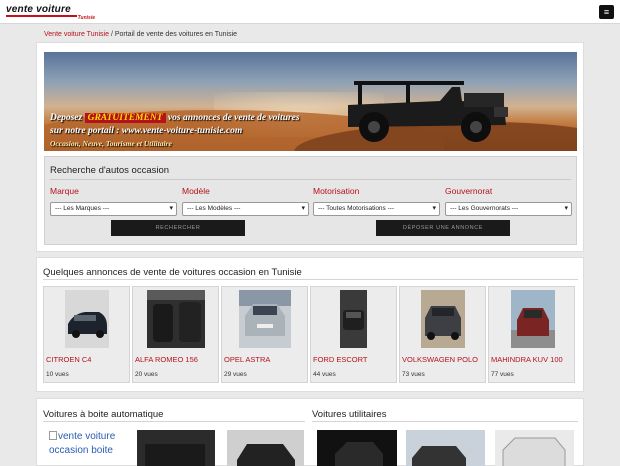 The height and width of the screenshot is (466, 620). I want to click on listing-views: 73 vues, so click(413, 374).